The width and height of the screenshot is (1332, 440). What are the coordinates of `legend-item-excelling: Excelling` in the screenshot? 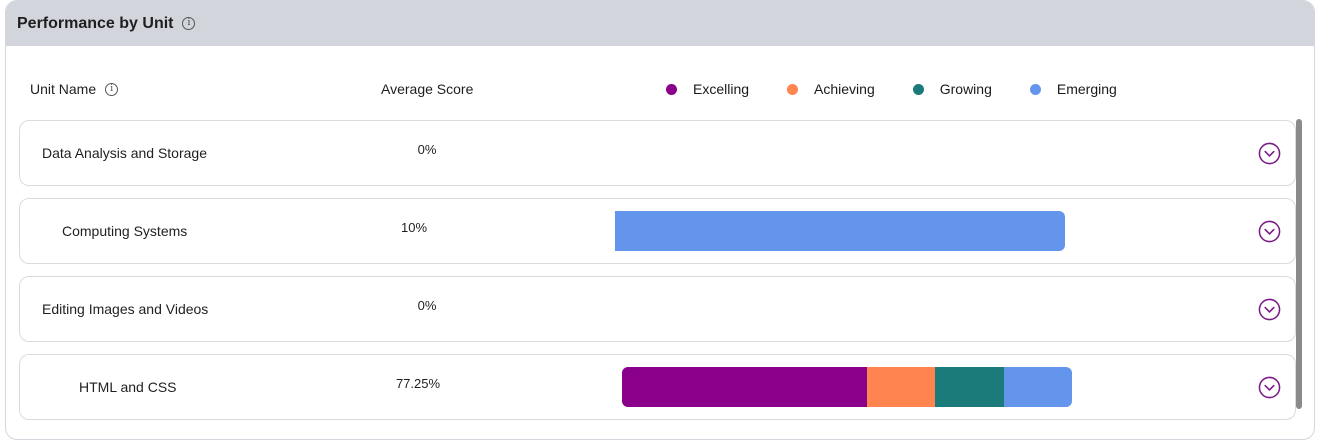 It's located at (707, 89).